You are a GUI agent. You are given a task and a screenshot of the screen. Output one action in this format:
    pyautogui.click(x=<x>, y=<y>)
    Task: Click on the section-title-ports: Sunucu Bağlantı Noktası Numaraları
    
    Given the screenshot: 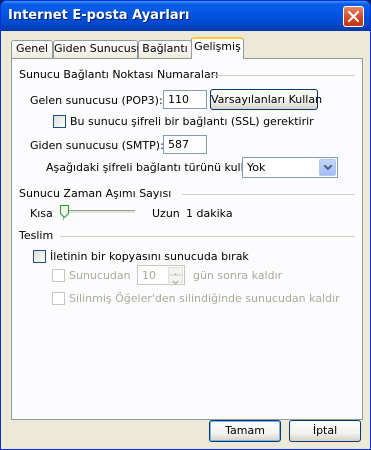 What is the action you would take?
    pyautogui.click(x=119, y=74)
    